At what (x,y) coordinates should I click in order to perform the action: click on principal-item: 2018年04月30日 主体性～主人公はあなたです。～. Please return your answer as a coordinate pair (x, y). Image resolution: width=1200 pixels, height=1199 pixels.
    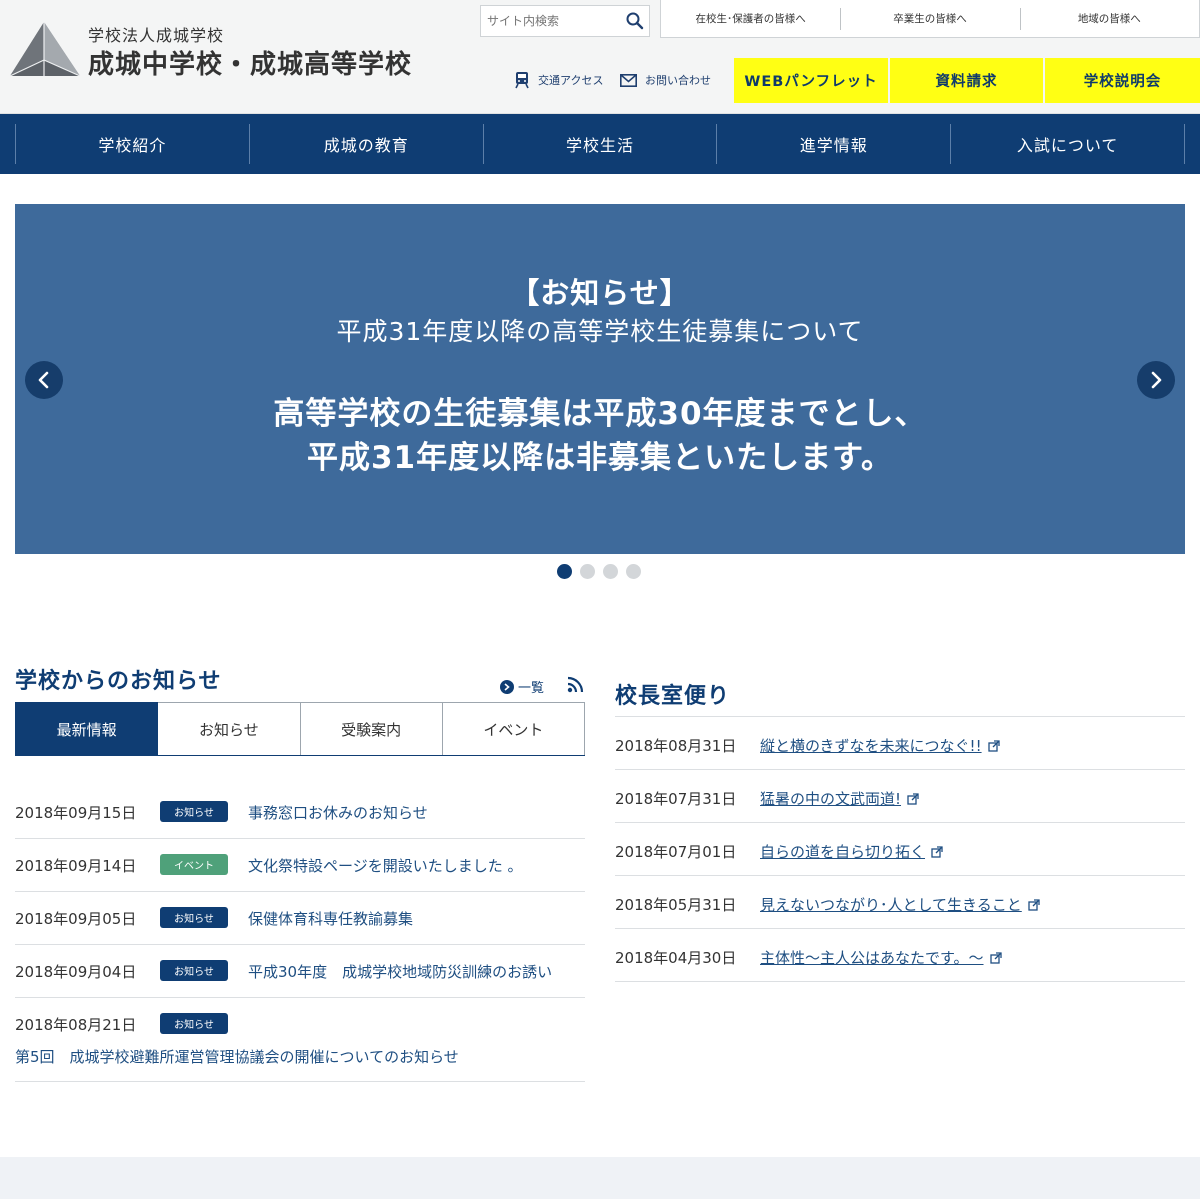
    Looking at the image, I should click on (900, 955).